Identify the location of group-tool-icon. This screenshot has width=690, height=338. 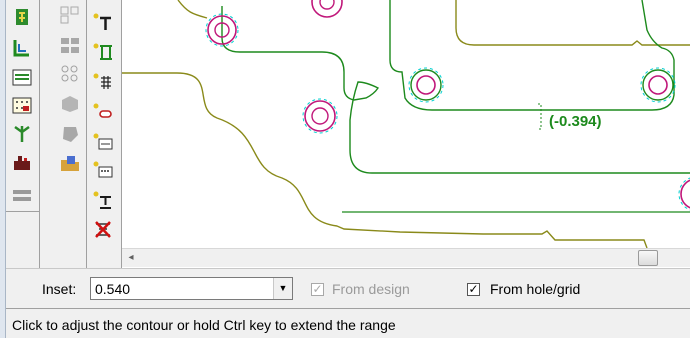
(70, 45).